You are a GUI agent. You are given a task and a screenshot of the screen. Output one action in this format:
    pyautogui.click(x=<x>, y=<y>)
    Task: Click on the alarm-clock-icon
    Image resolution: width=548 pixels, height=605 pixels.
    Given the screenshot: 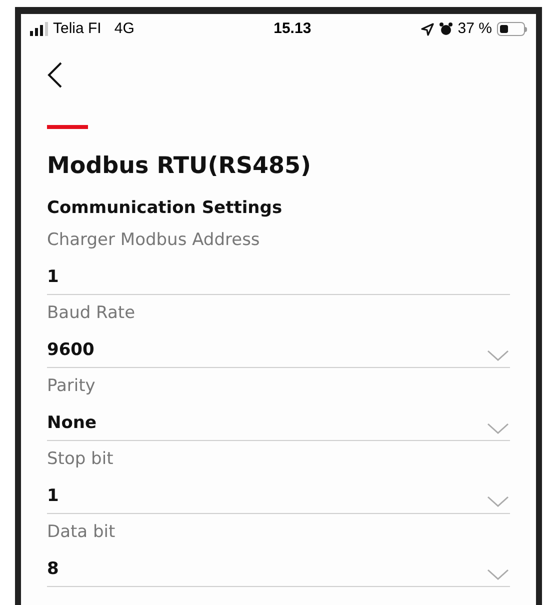 What is the action you would take?
    pyautogui.click(x=445, y=29)
    